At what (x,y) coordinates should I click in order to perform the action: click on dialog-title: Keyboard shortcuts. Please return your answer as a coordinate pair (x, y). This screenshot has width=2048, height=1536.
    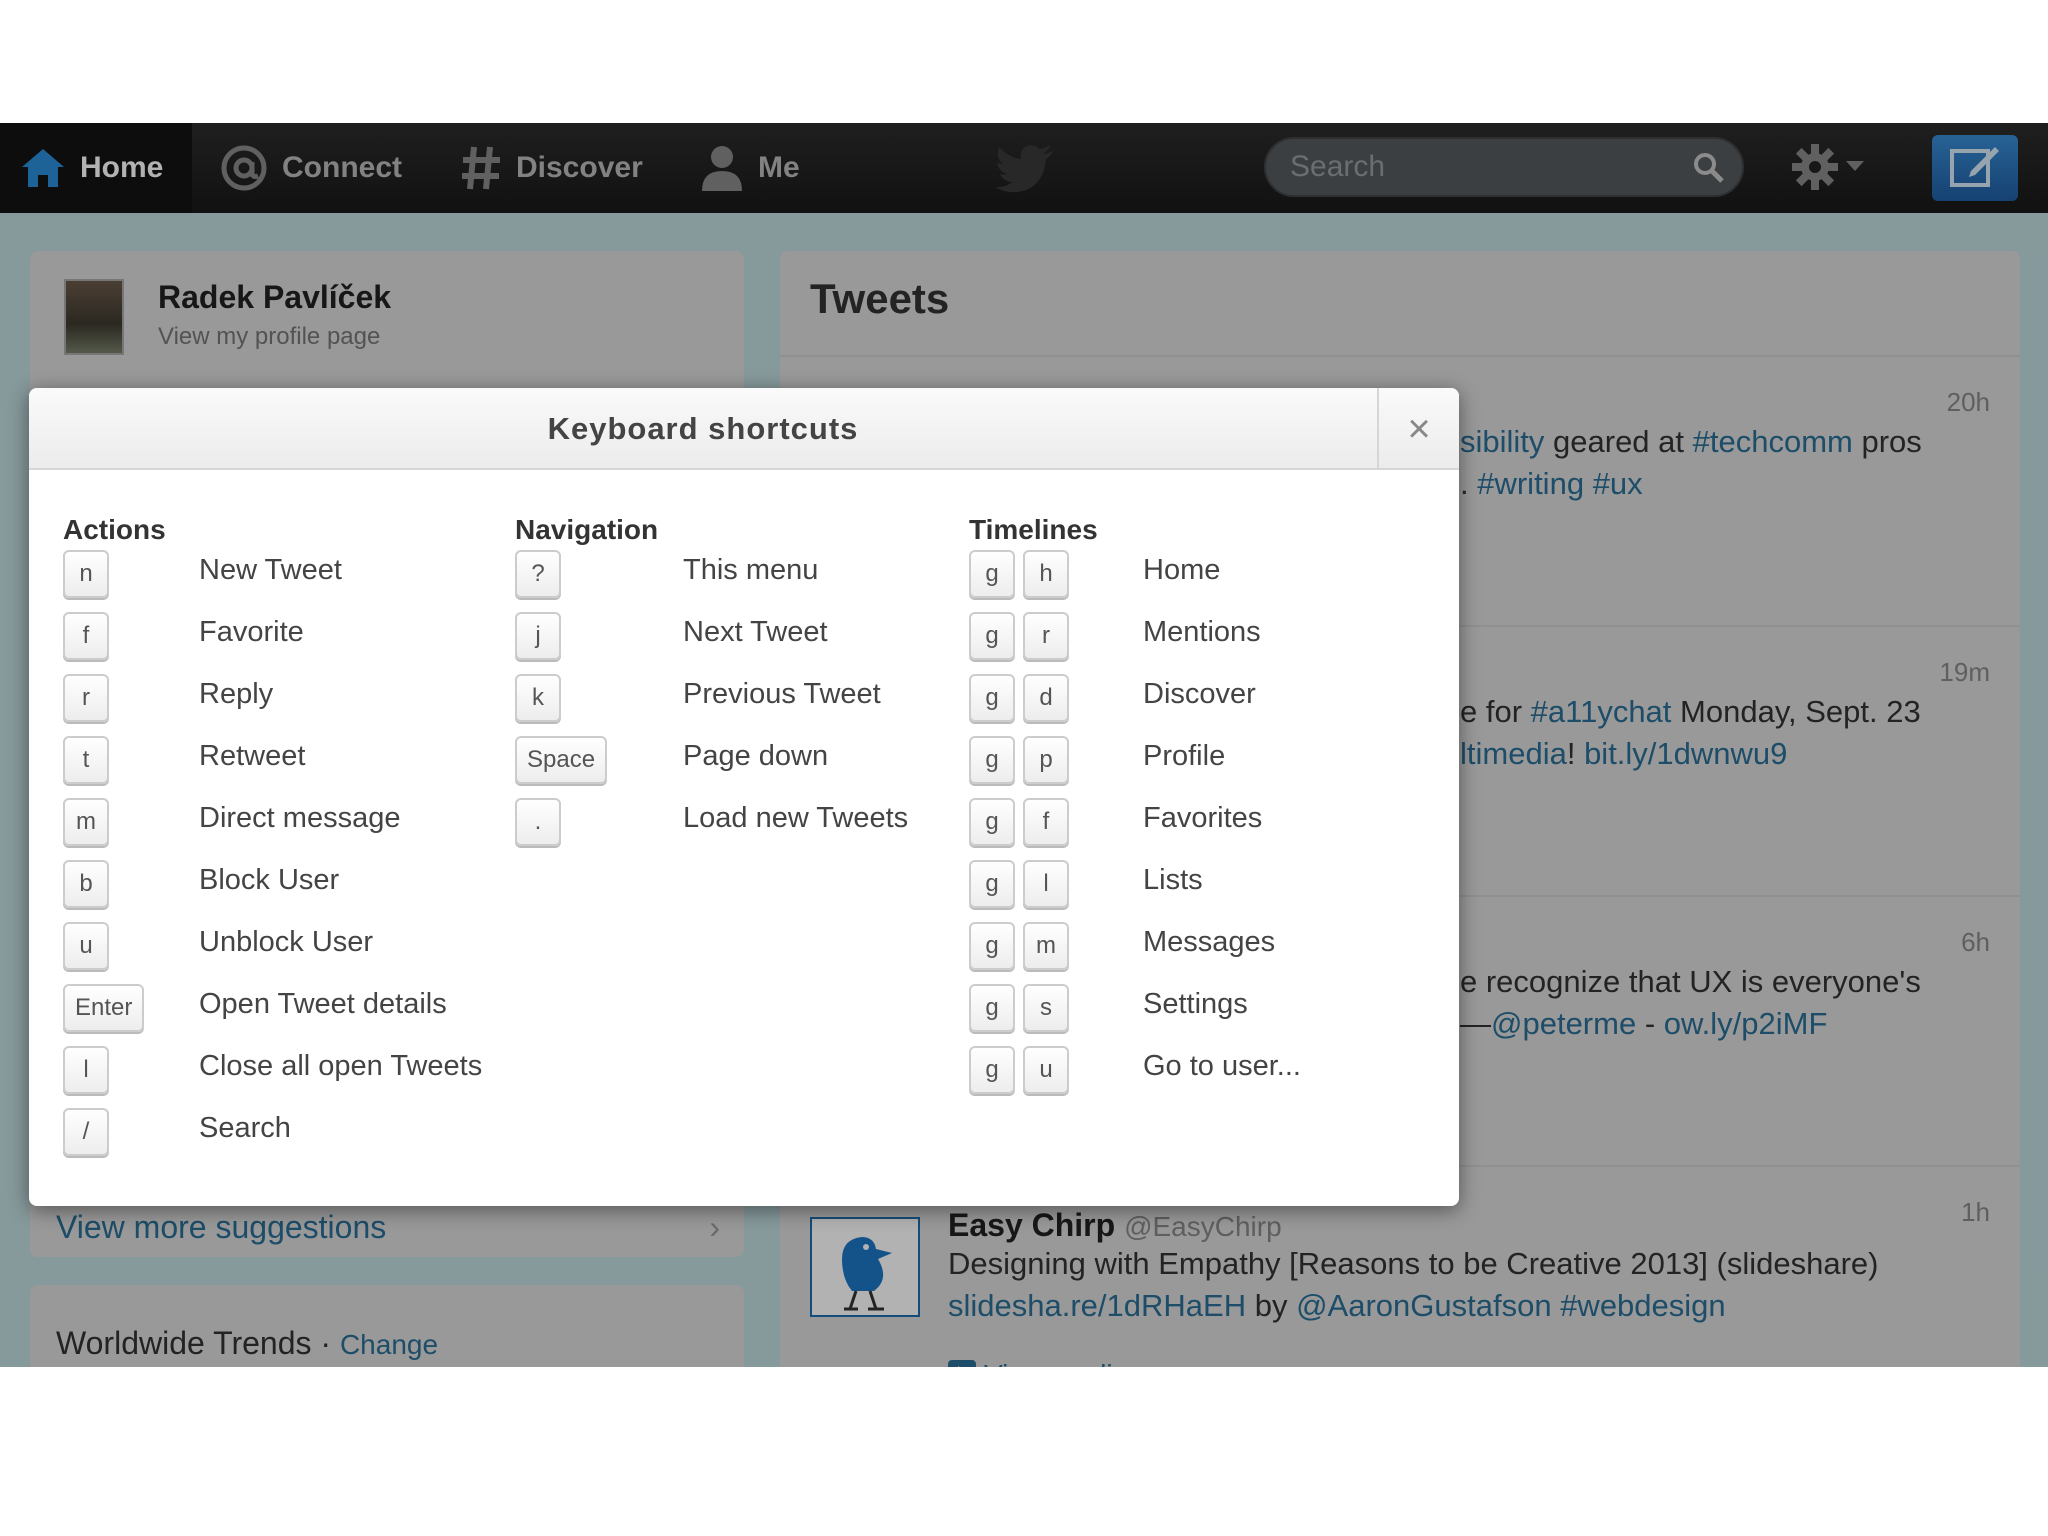
    Looking at the image, I should click on (703, 428).